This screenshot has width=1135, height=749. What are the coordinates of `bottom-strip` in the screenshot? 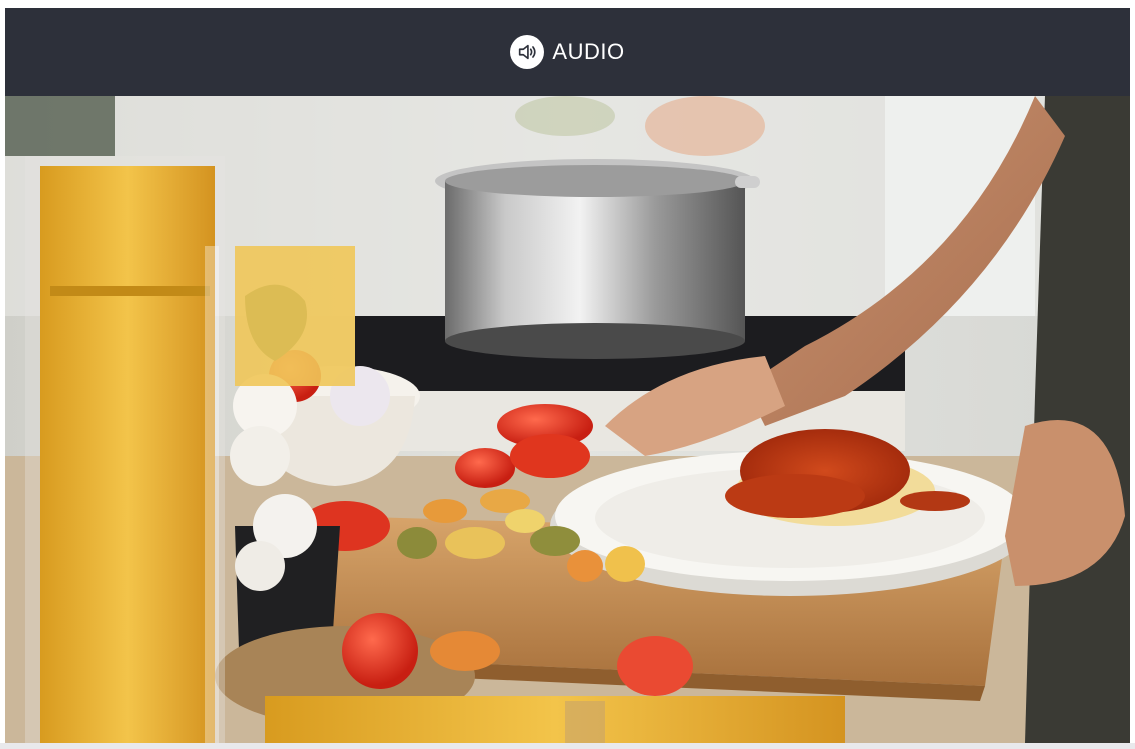 It's located at (567, 746).